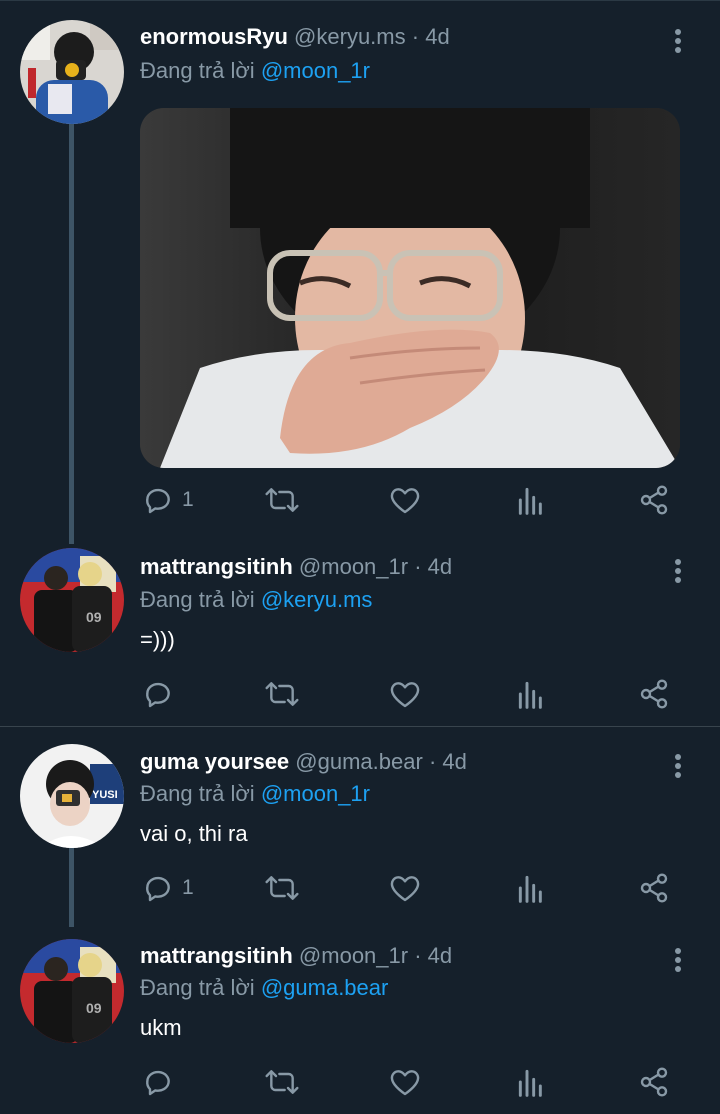 This screenshot has width=720, height=1114. I want to click on display-name: enormousRyu, so click(214, 36).